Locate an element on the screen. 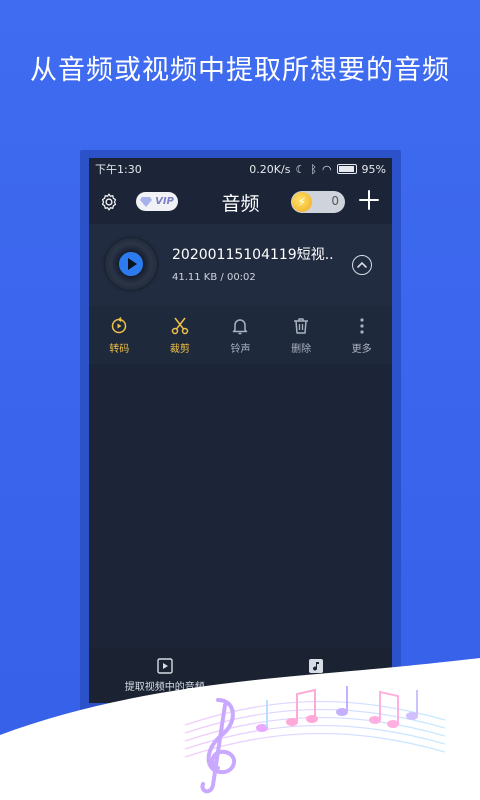  chevron-up-icon is located at coordinates (362, 265).